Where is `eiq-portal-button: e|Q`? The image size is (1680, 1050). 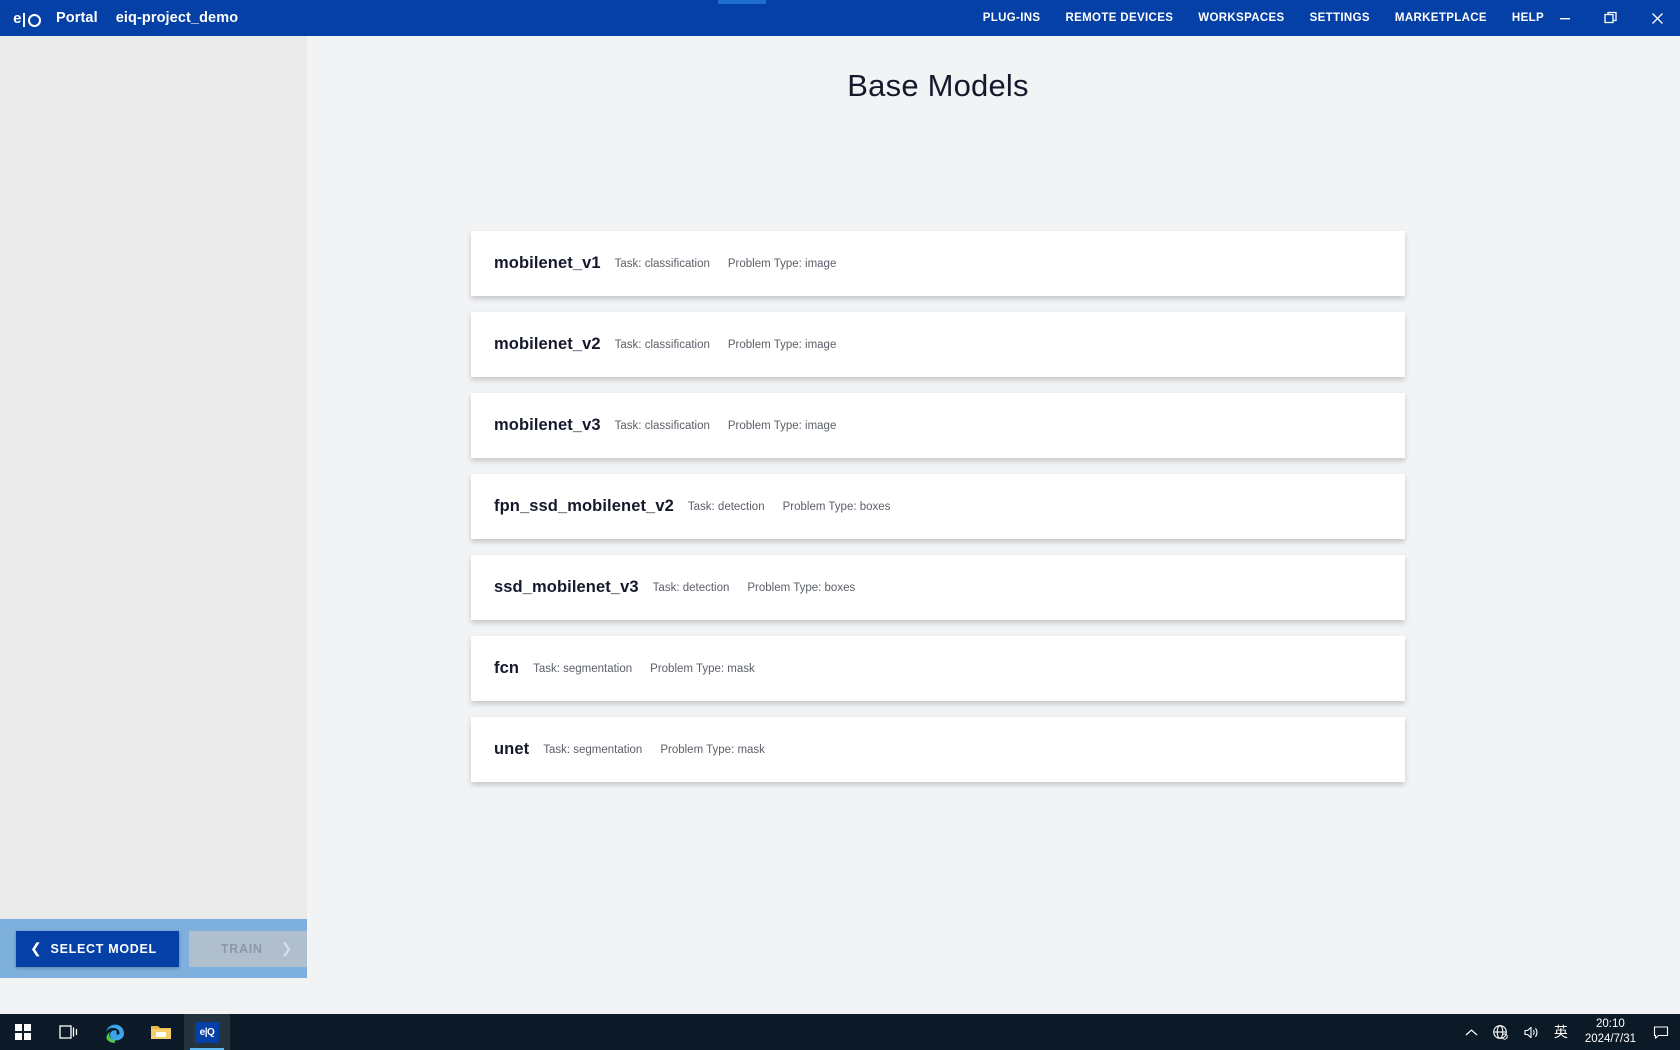 eiq-portal-button: e|Q is located at coordinates (207, 1032).